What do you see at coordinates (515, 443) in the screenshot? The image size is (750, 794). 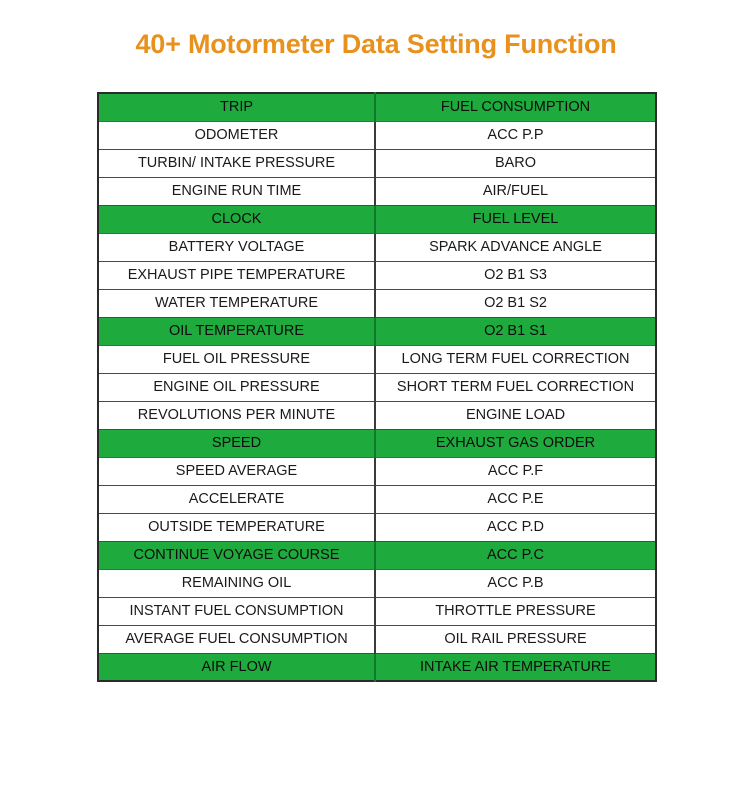 I see `table-cell-right: EXHAUST GAS ORDER` at bounding box center [515, 443].